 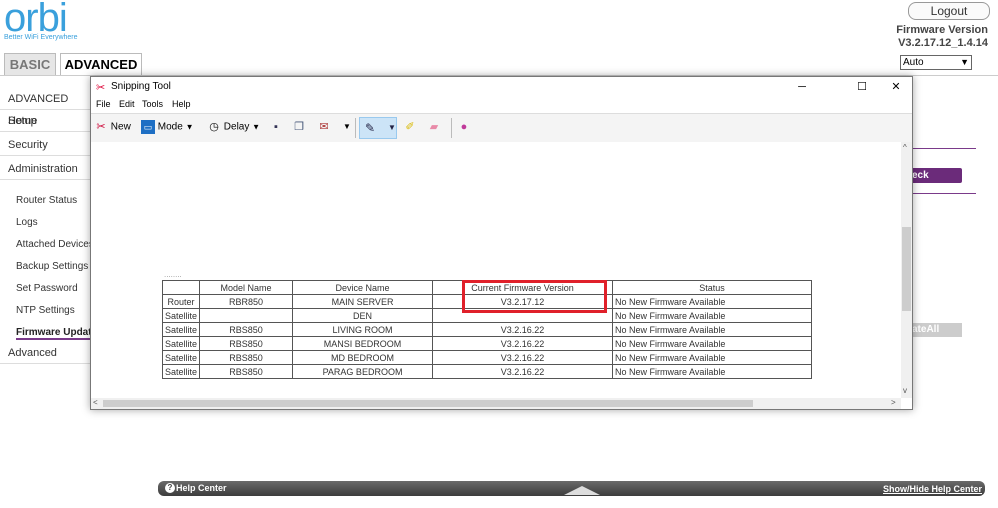 I want to click on vertical-scroll-thumb, so click(x=906, y=269).